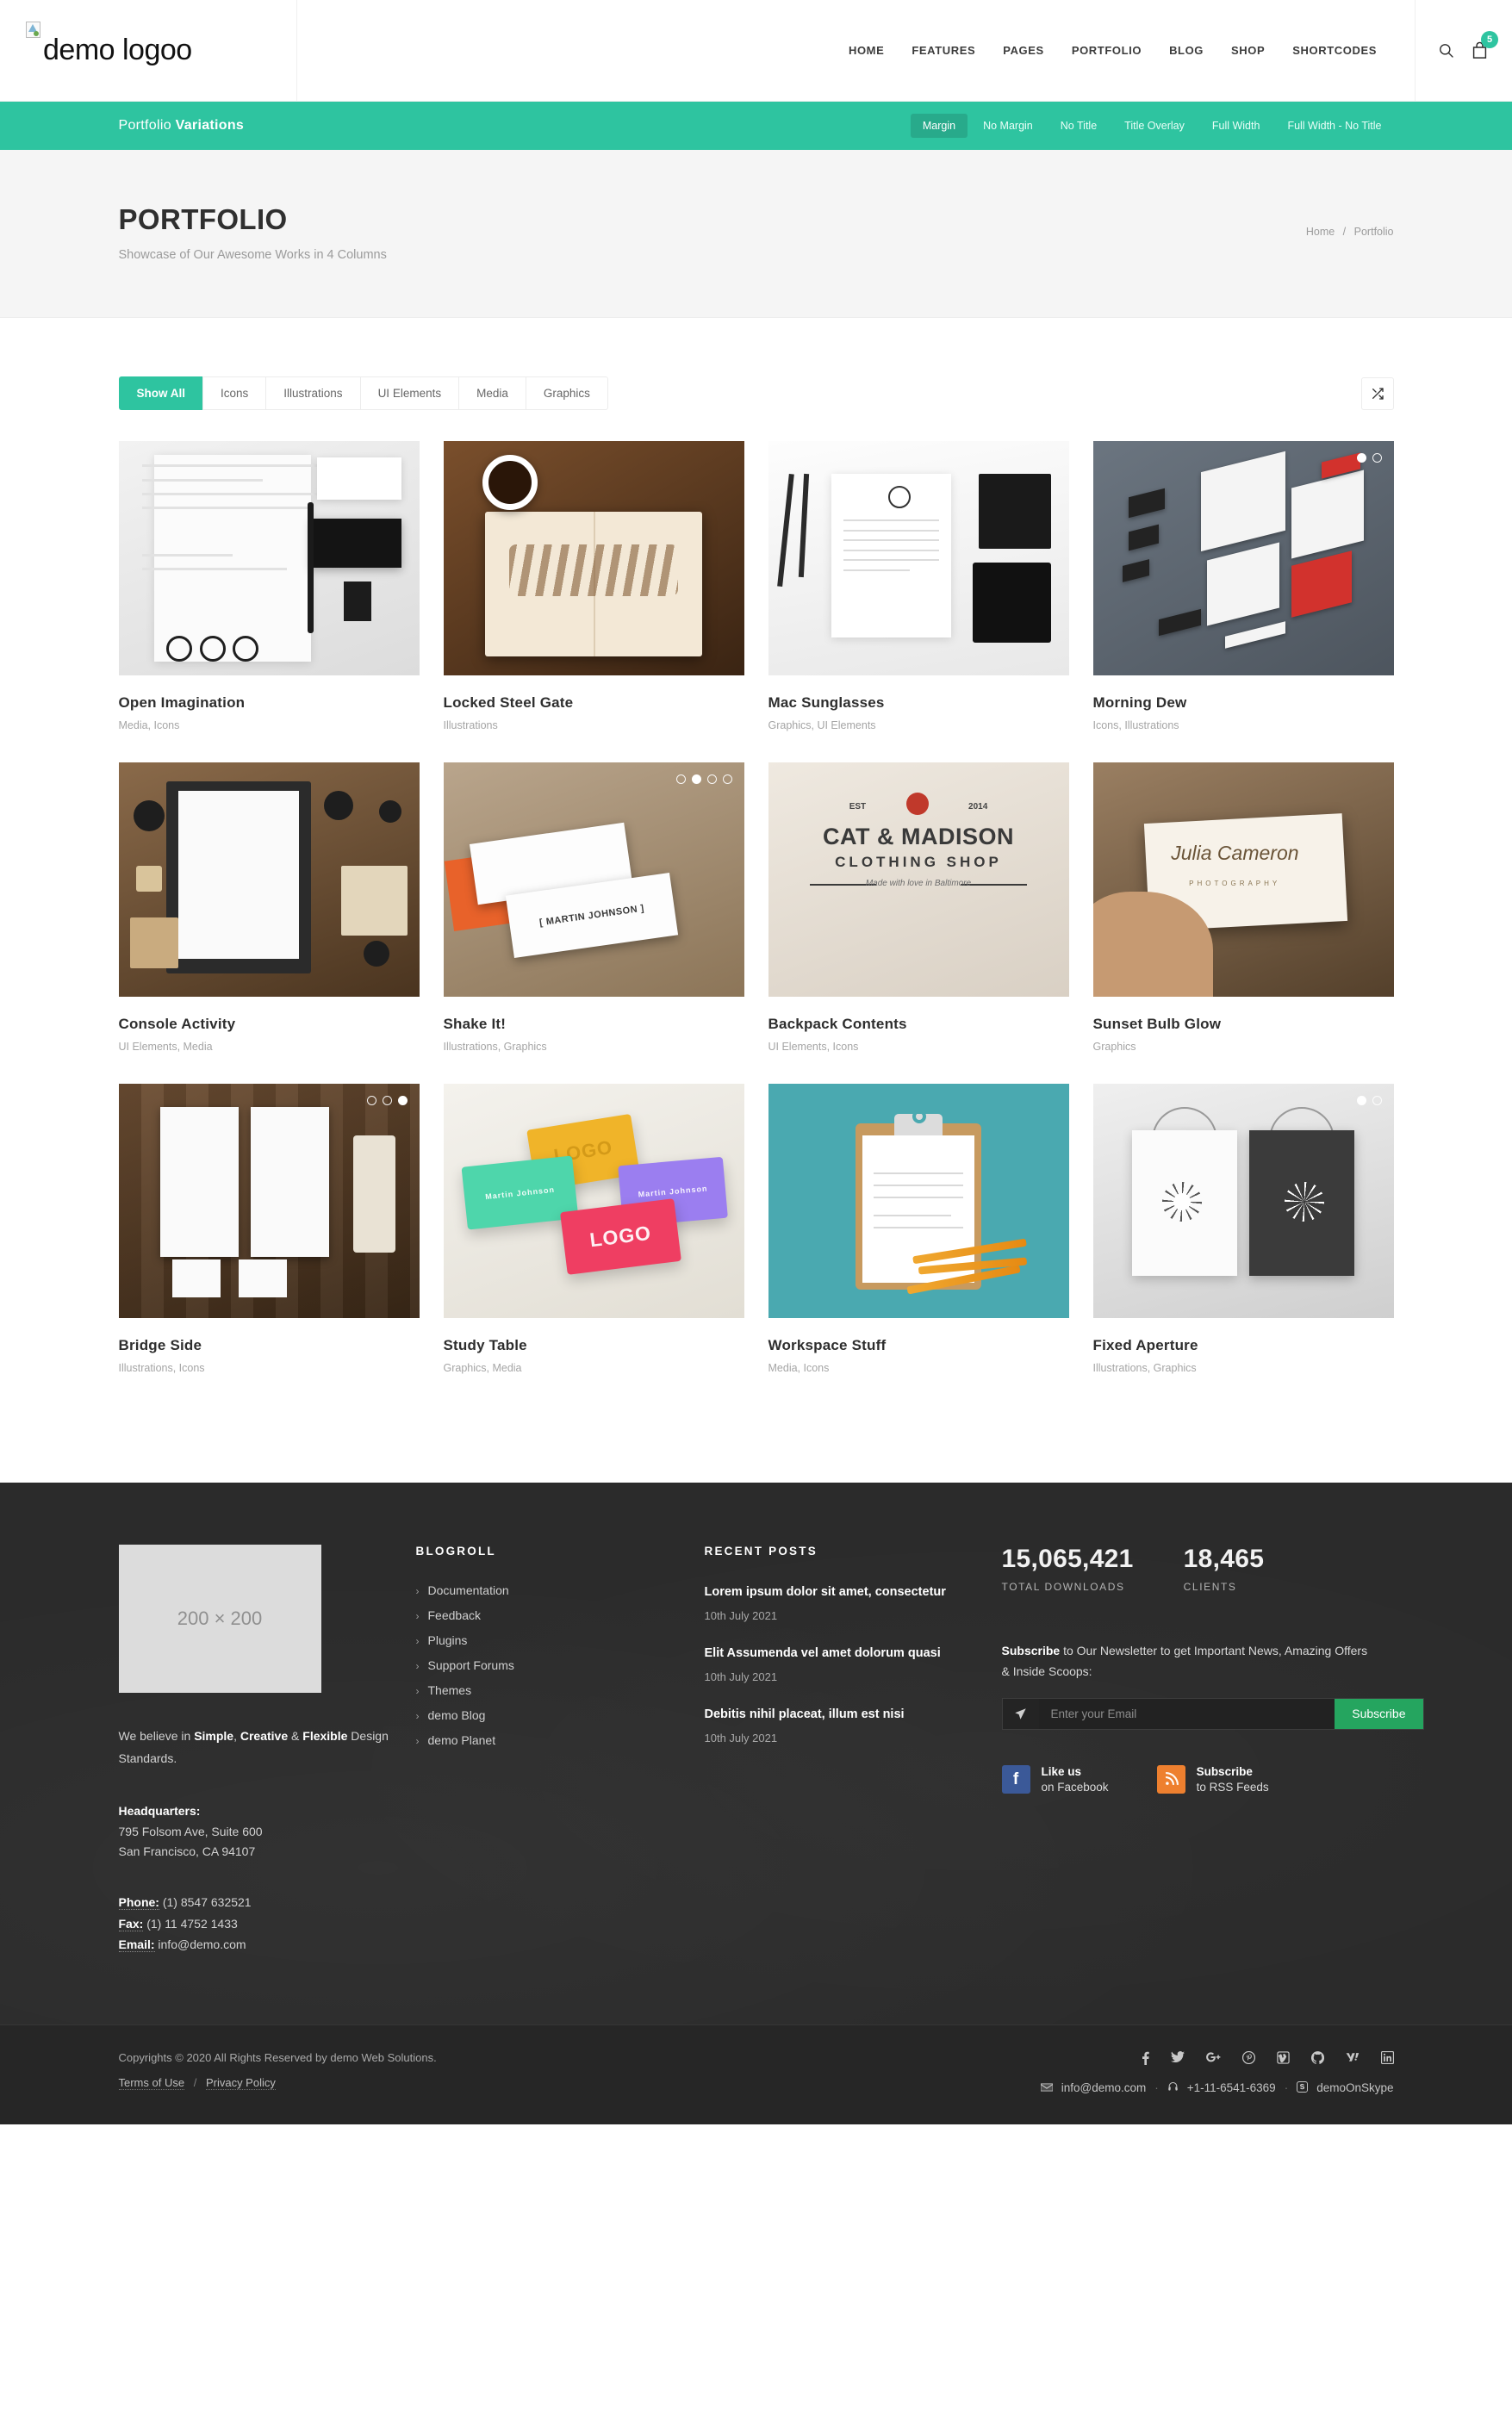  What do you see at coordinates (1353, 2059) in the screenshot?
I see `yahoo-icon` at bounding box center [1353, 2059].